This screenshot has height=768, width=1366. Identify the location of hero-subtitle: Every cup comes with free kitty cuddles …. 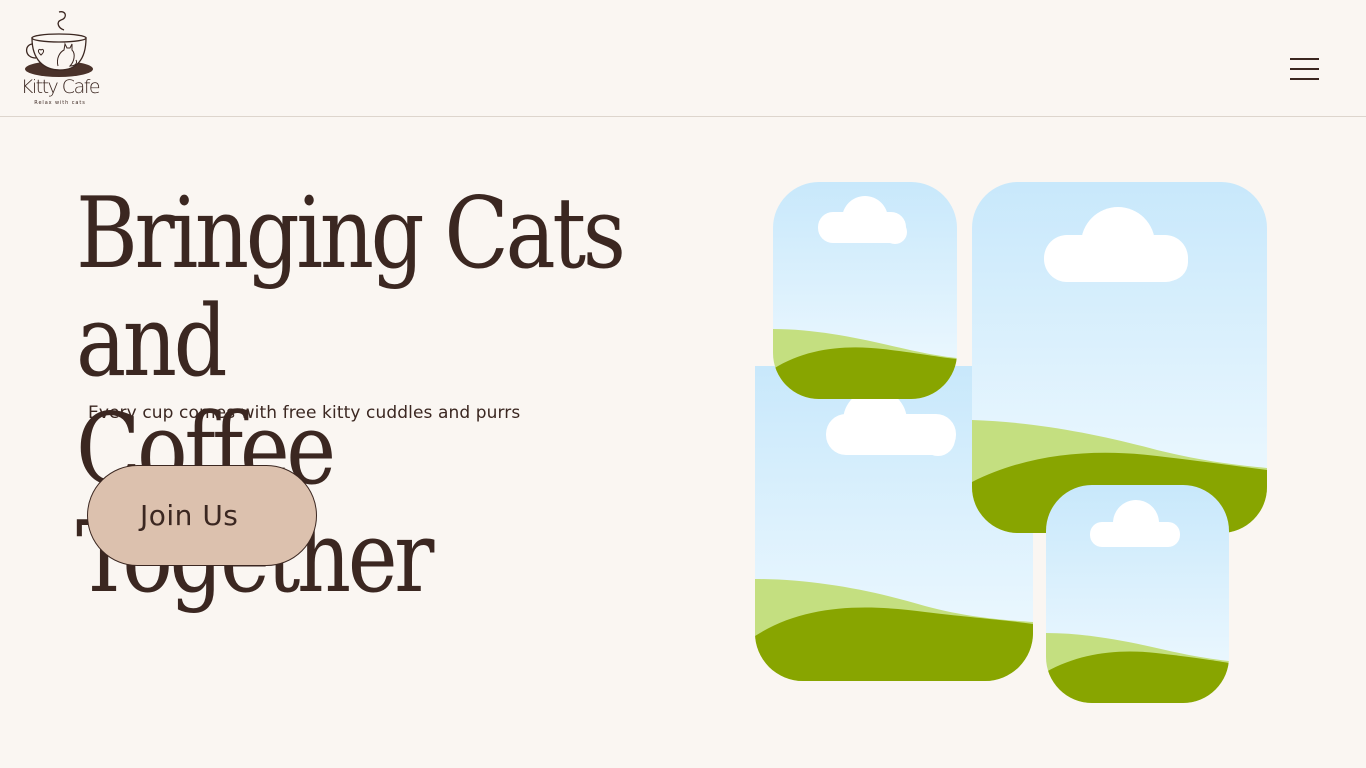
(304, 413).